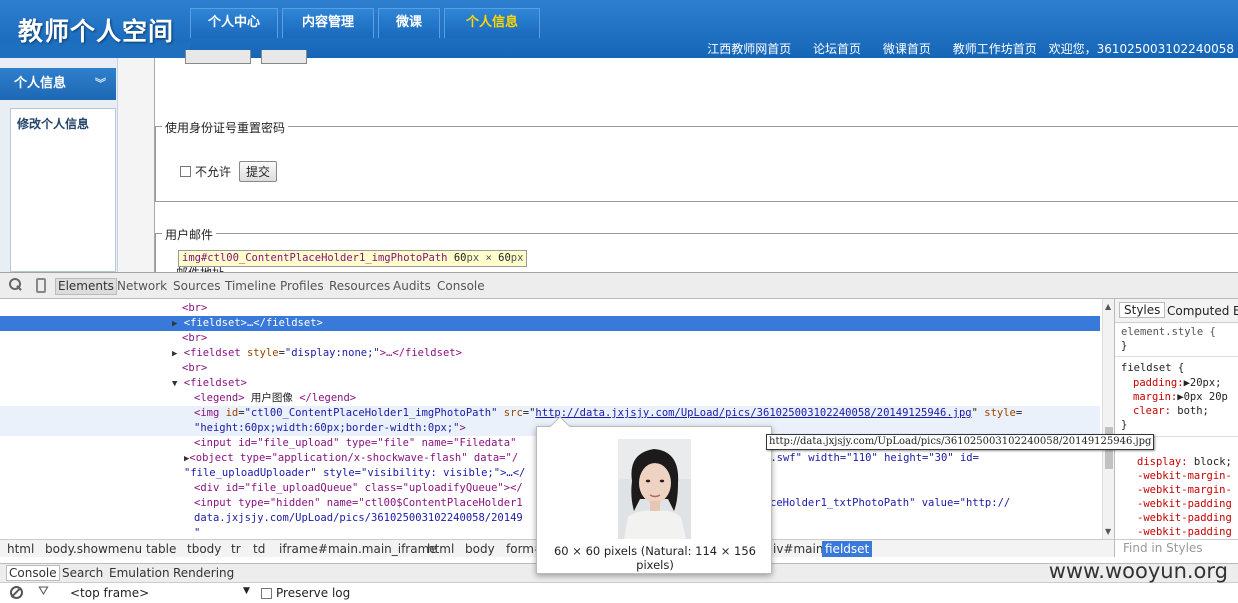  I want to click on dom-attr: id, so click(232, 413).